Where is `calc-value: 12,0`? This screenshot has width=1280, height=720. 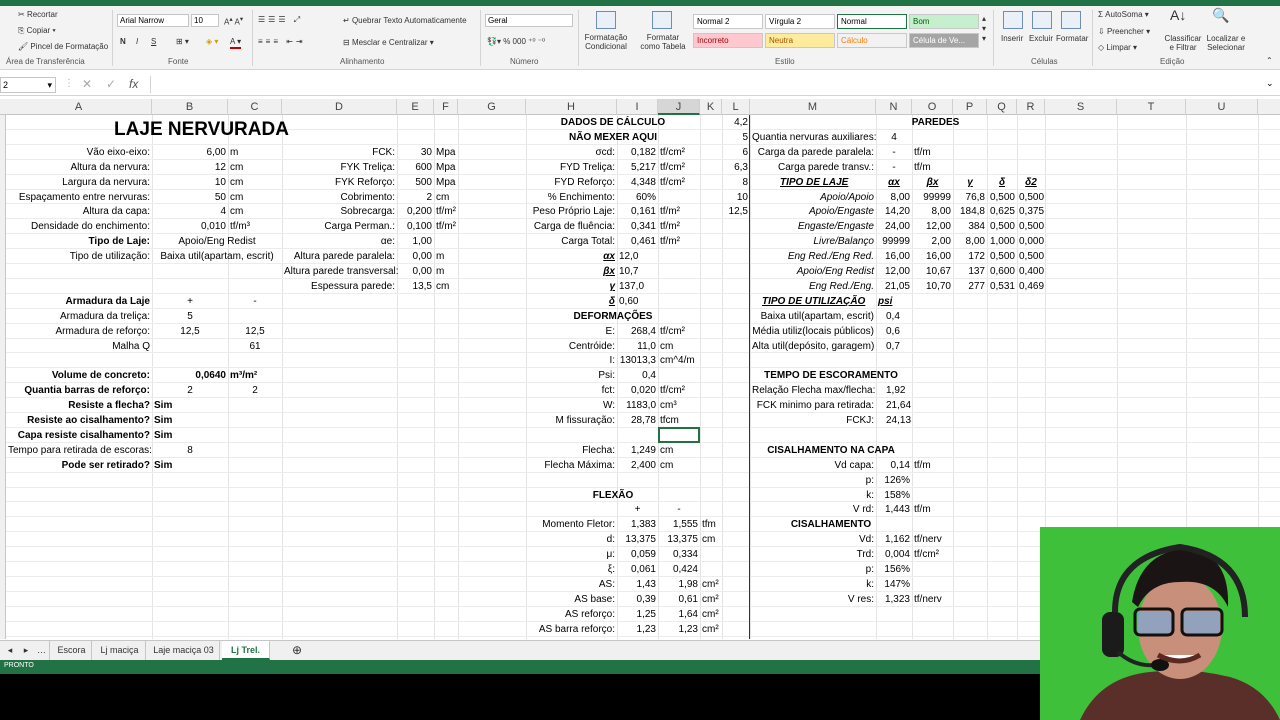
calc-value: 12,0 is located at coordinates (637, 256).